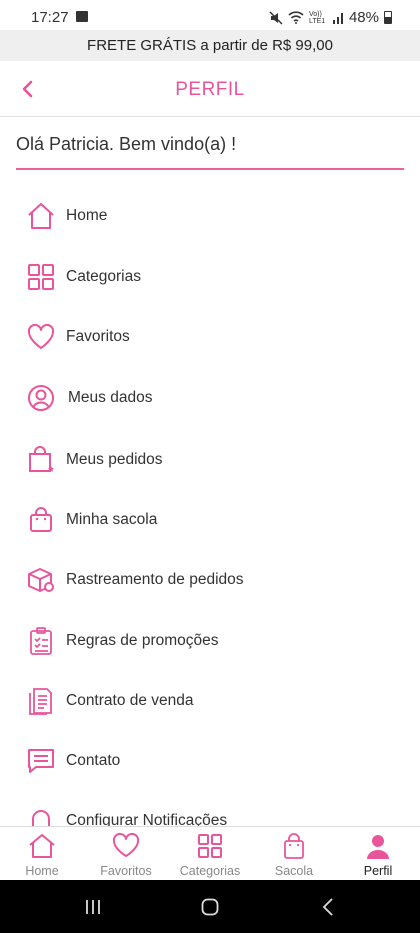 This screenshot has height=933, width=420. Describe the element at coordinates (276, 17) in the screenshot. I see `mute-icon` at that location.